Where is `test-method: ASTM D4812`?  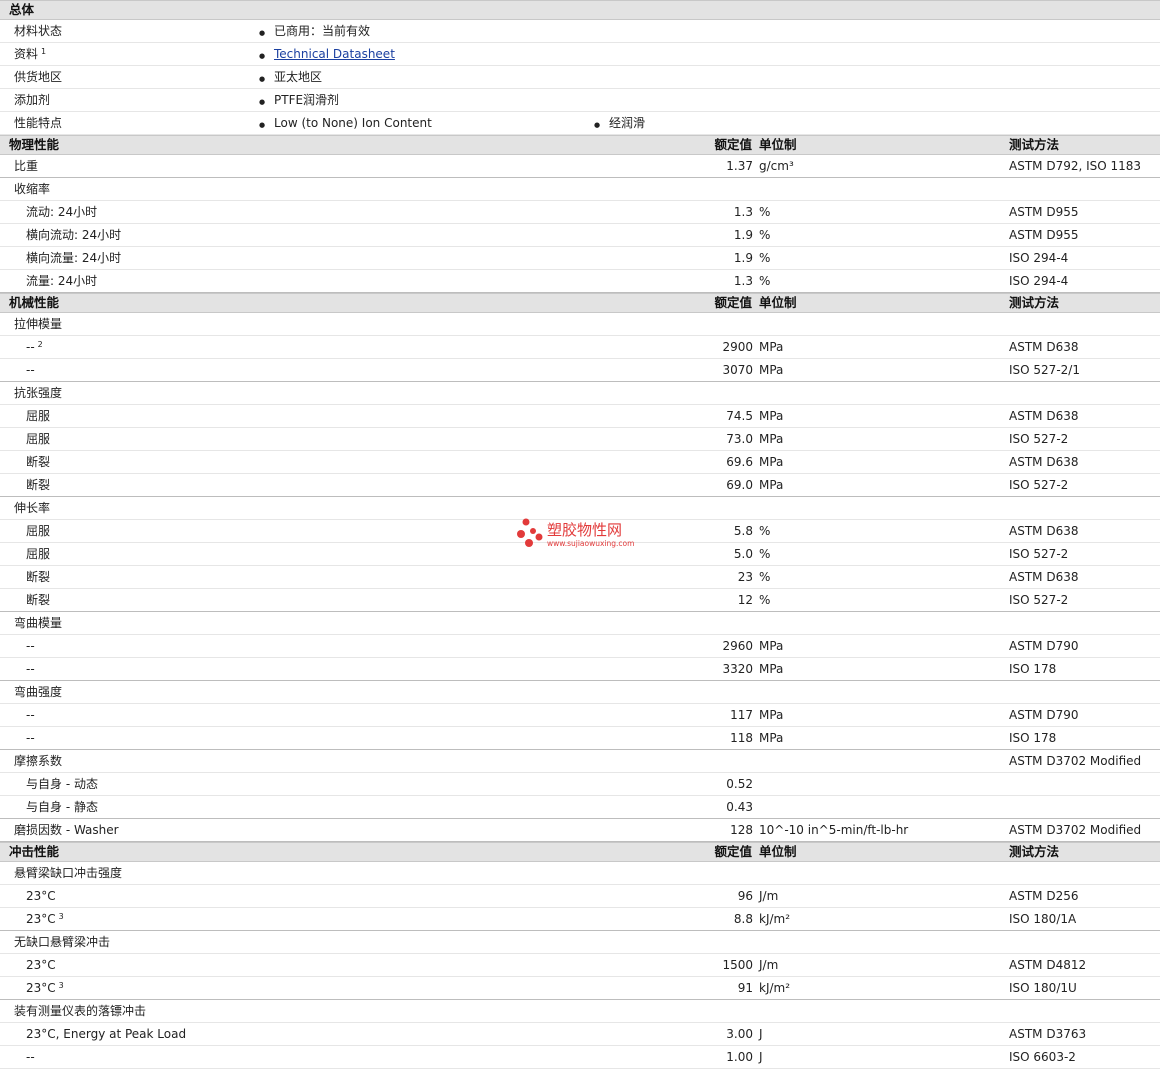 test-method: ASTM D4812 is located at coordinates (1048, 965).